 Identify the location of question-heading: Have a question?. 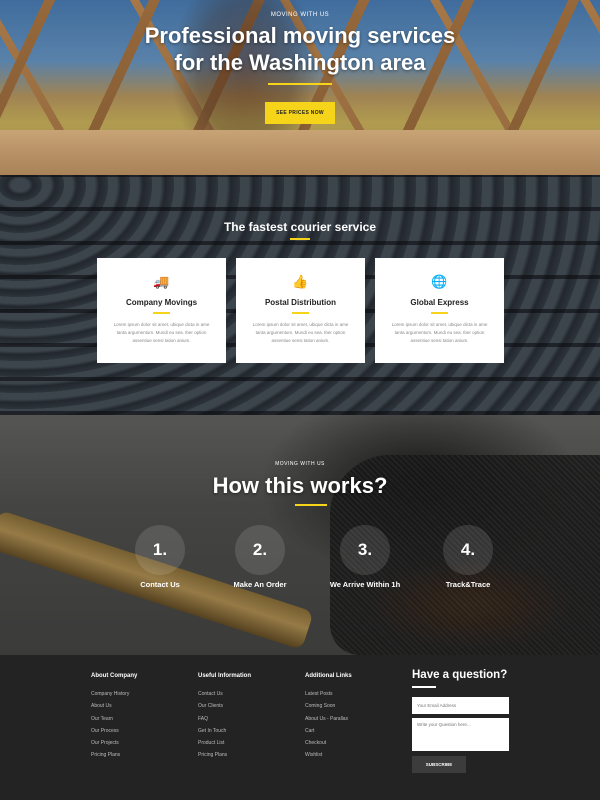
(460, 675).